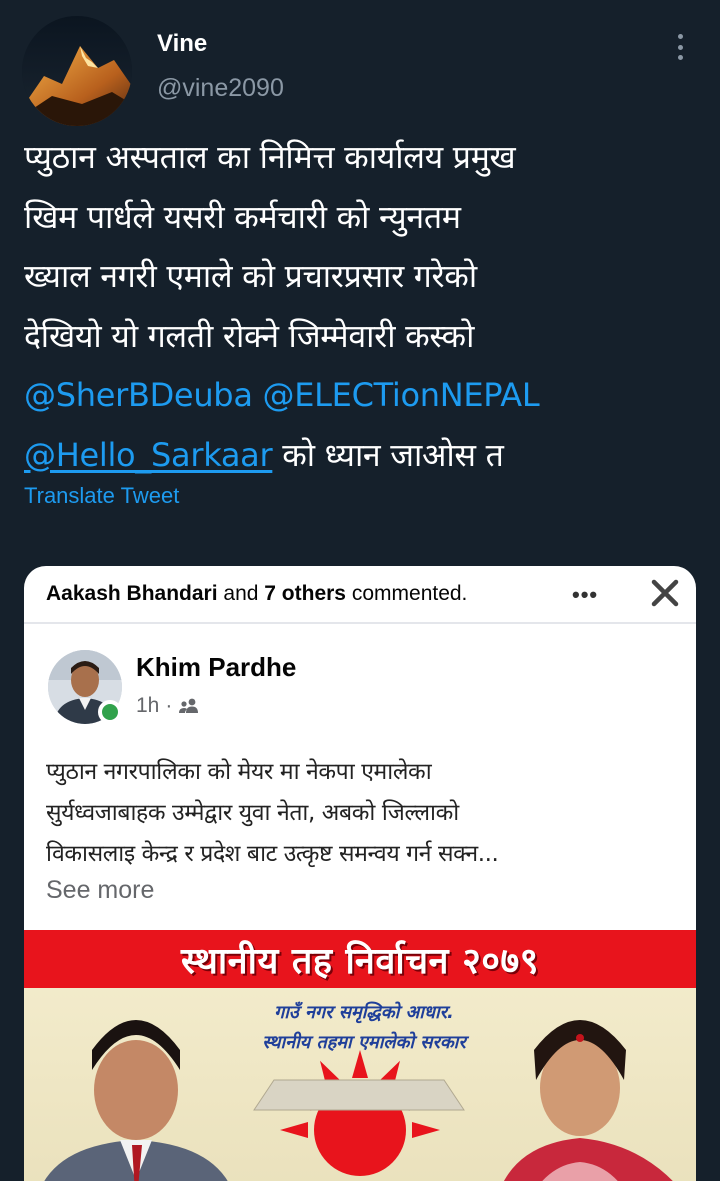 The height and width of the screenshot is (1181, 720). Describe the element at coordinates (148, 455) in the screenshot. I see `mention-link: @Hello_Sarkaar` at that location.